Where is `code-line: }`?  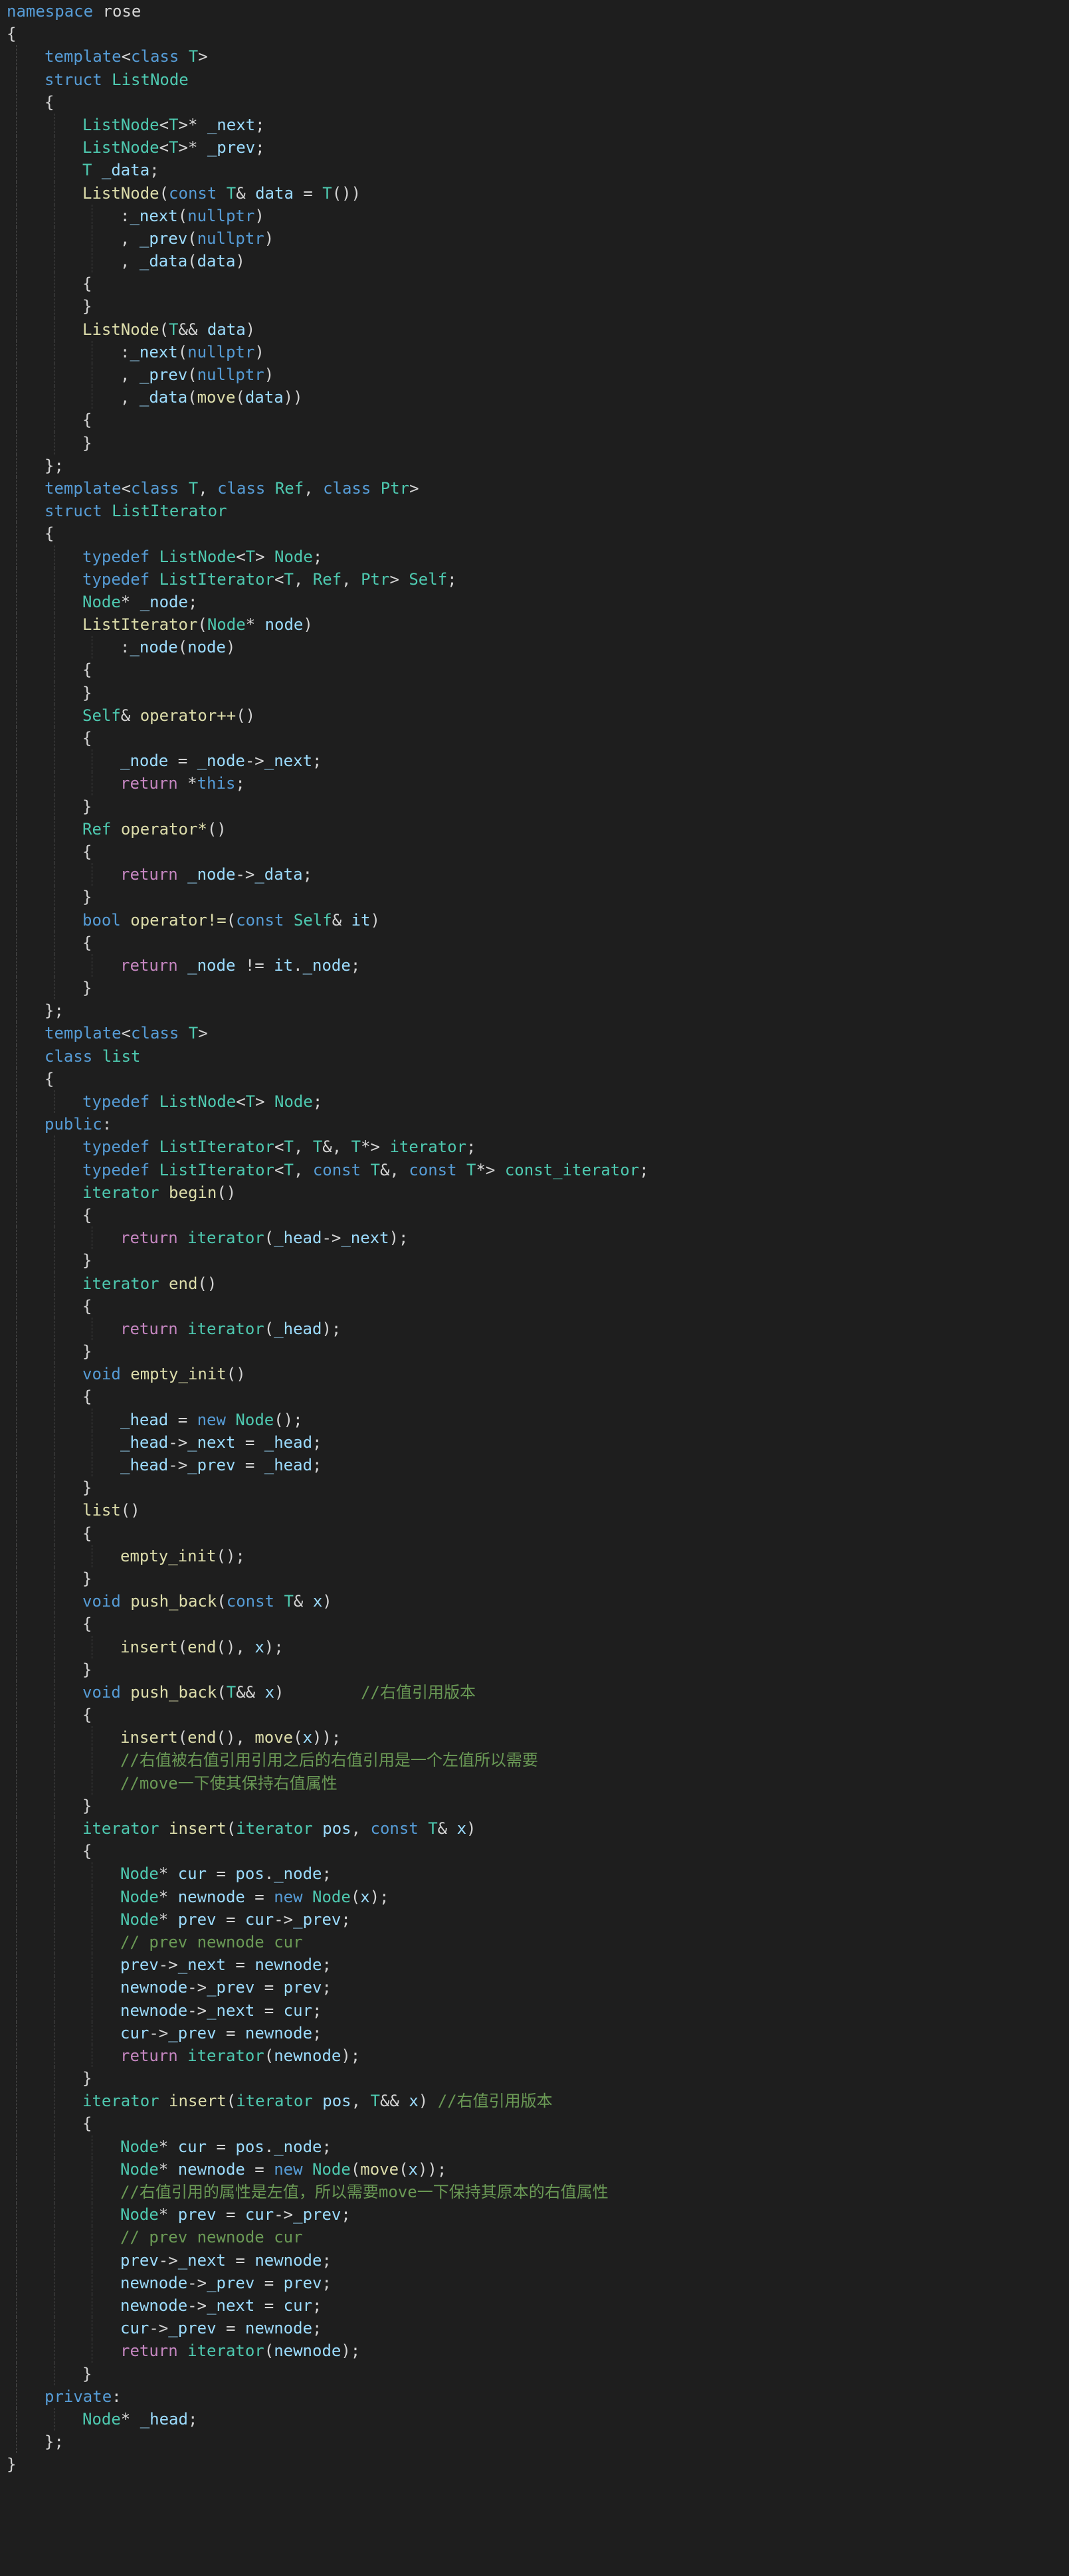 code-line: } is located at coordinates (534, 1260).